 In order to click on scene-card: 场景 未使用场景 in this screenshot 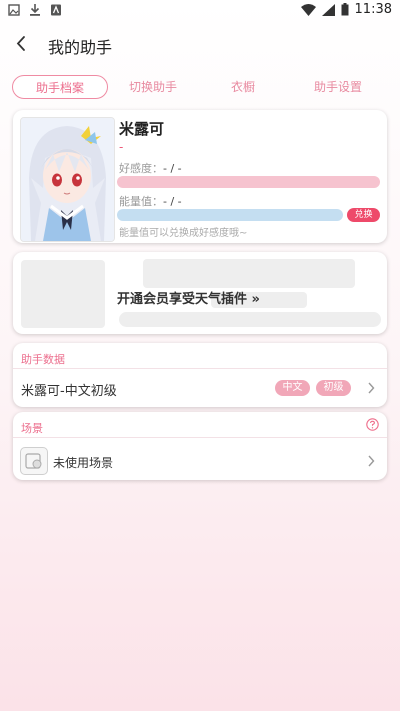, I will do `click(200, 446)`.